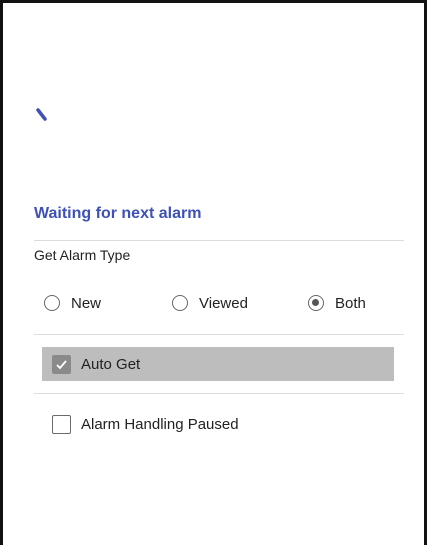 The height and width of the screenshot is (545, 427). I want to click on loading-spinner-icon, so click(41, 114).